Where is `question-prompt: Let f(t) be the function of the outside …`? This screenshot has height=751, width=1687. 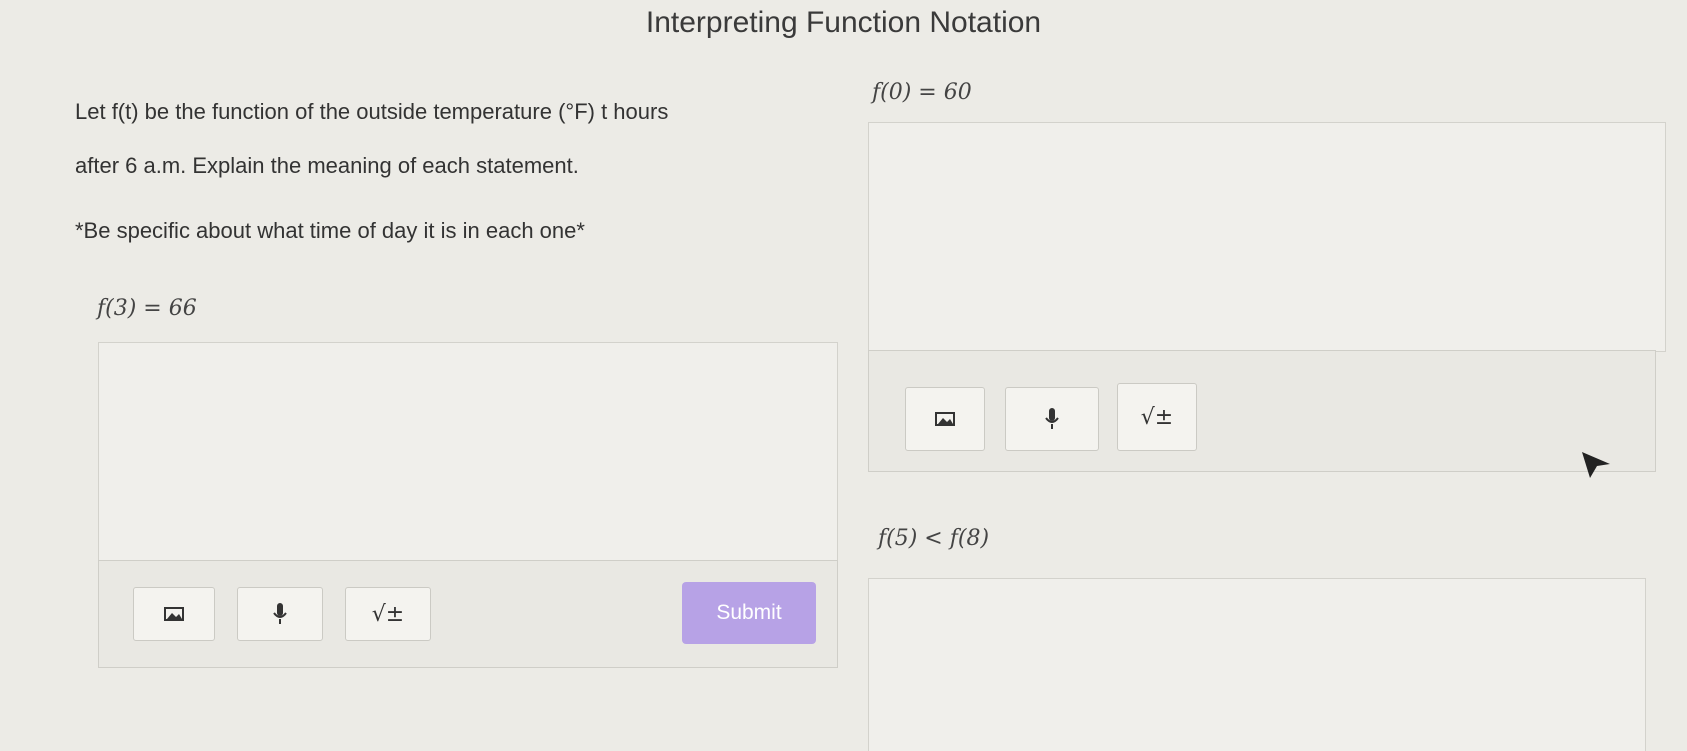
question-prompt: Let f(t) be the function of the outside … is located at coordinates (445, 139).